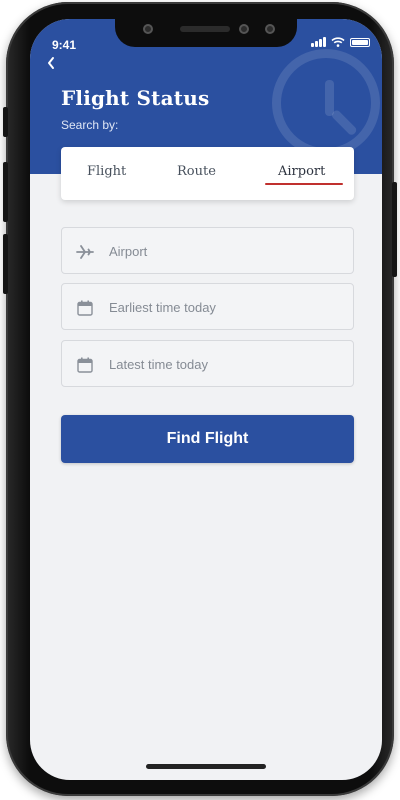 This screenshot has height=800, width=400. I want to click on search-by-label: Search by:, so click(90, 125).